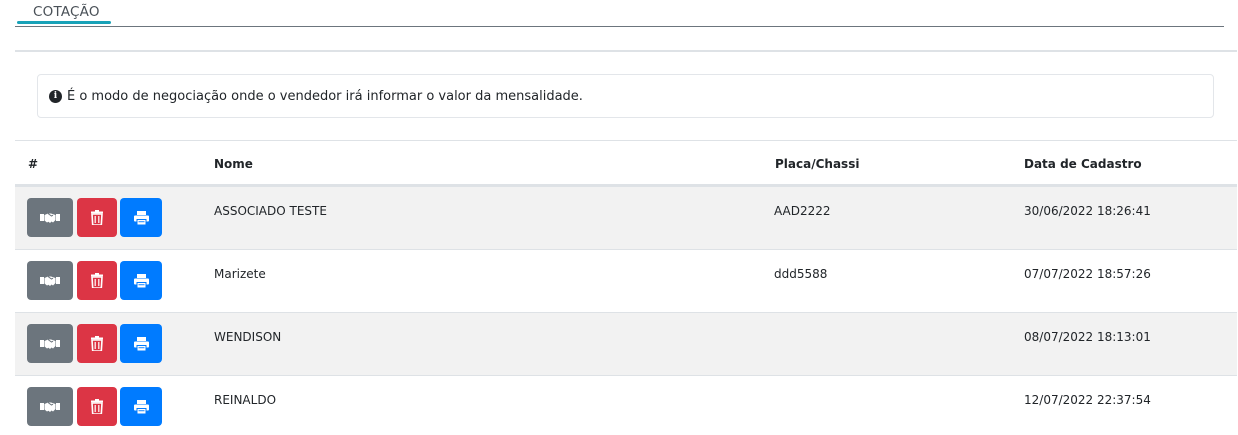  What do you see at coordinates (626, 280) in the screenshot?
I see `table-row: Marizete ddd5588 07/07/2022 18:57:26` at bounding box center [626, 280].